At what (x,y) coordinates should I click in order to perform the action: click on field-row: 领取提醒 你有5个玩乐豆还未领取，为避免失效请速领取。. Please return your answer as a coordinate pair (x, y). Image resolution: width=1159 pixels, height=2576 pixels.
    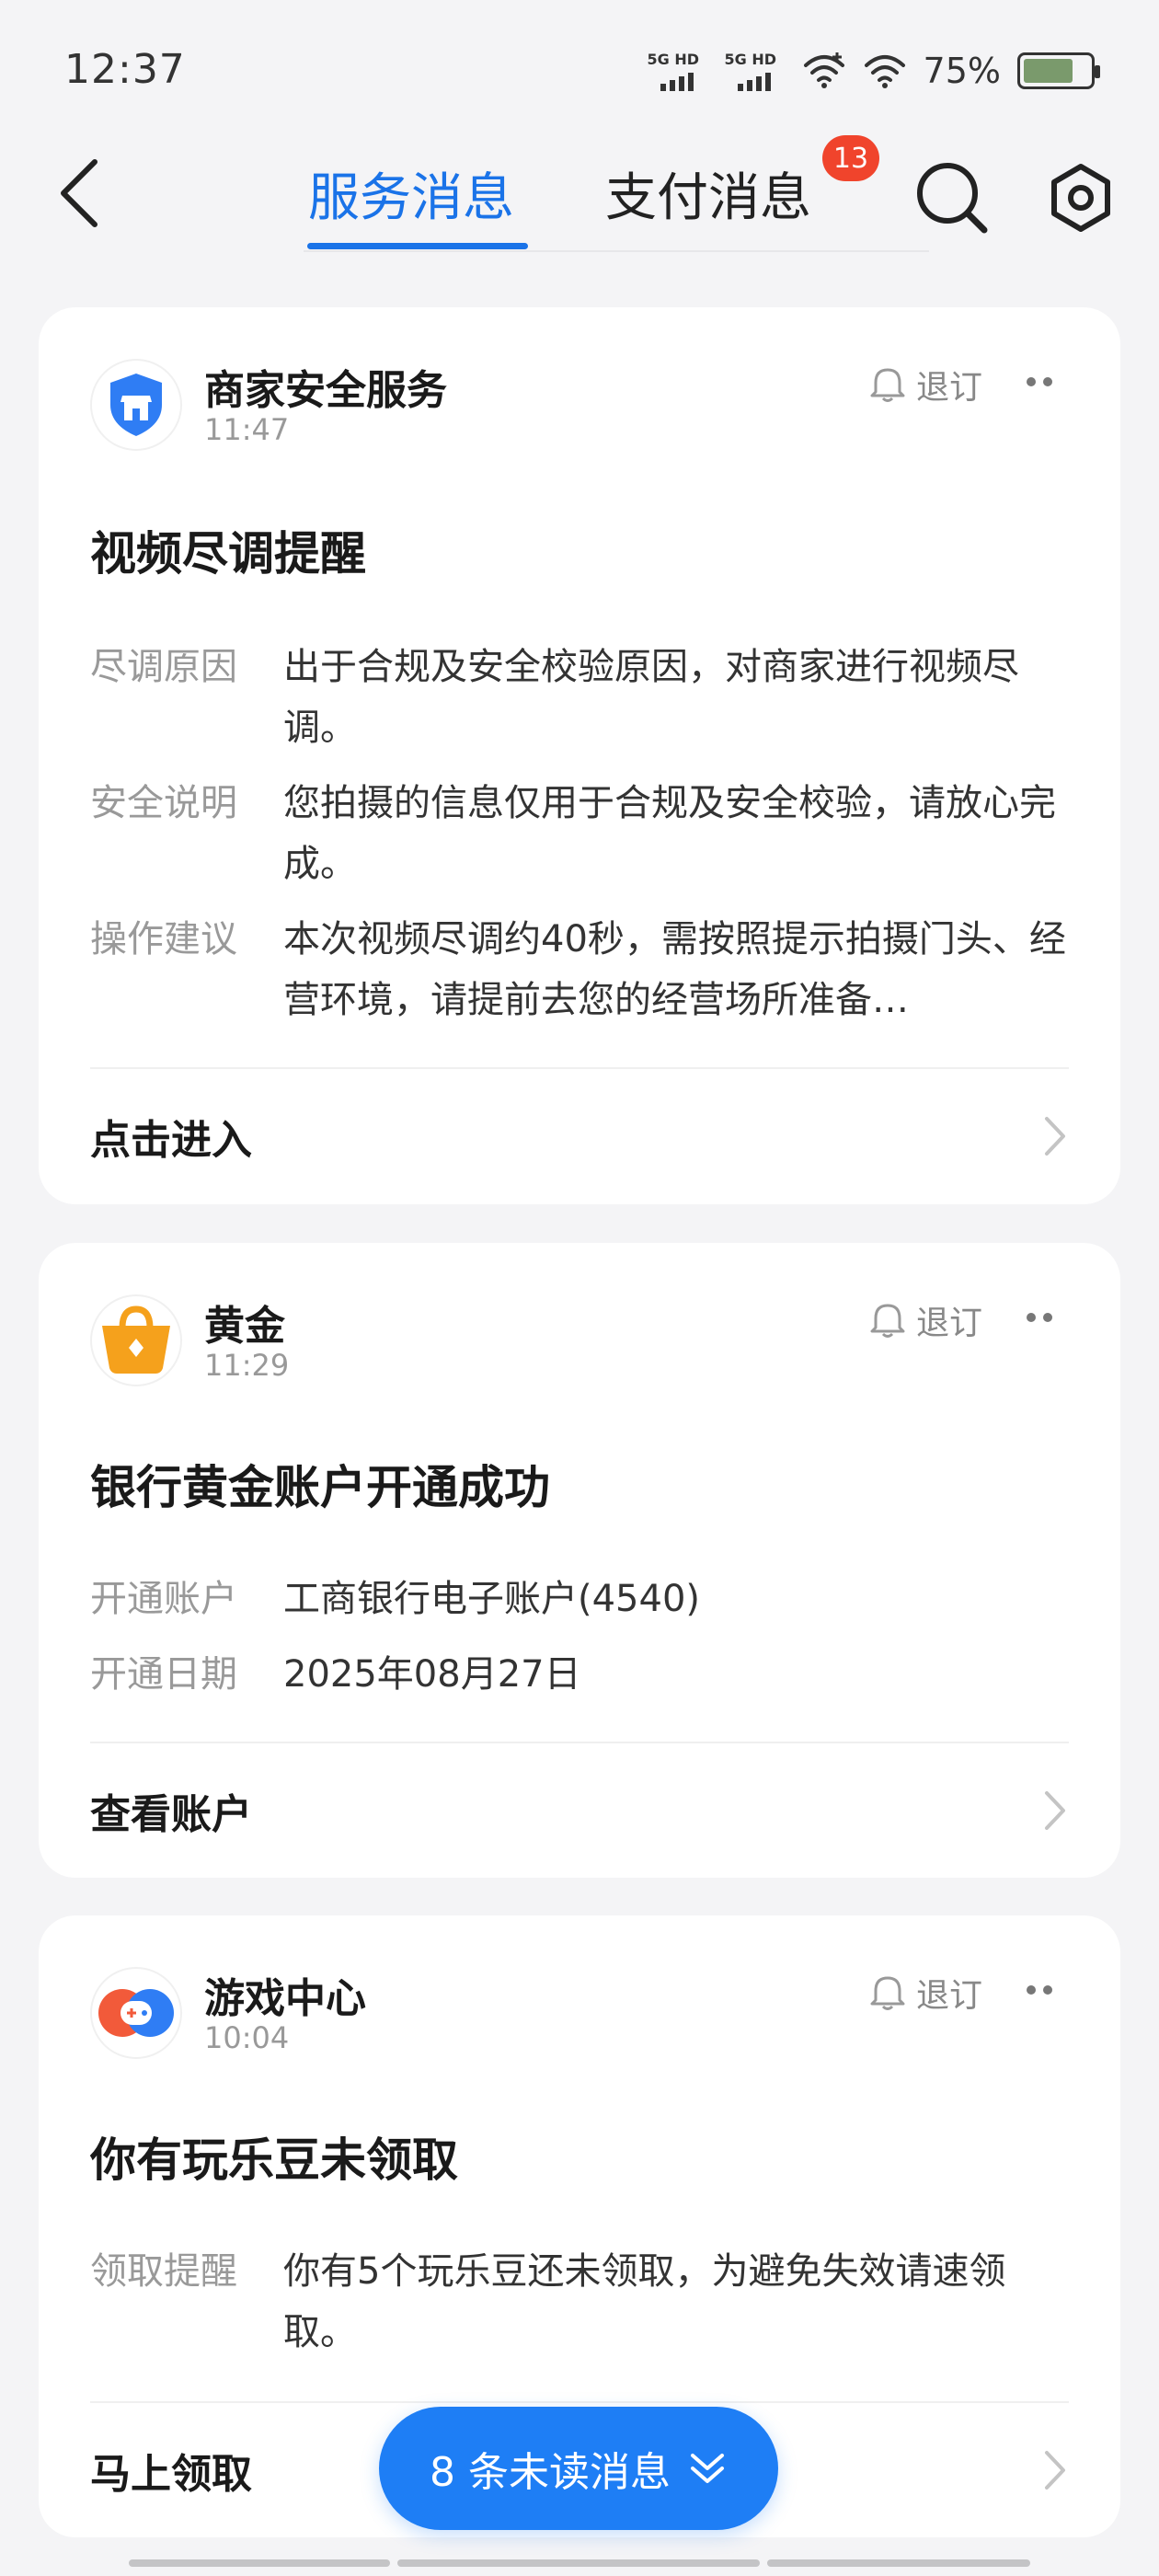
    Looking at the image, I should click on (579, 2305).